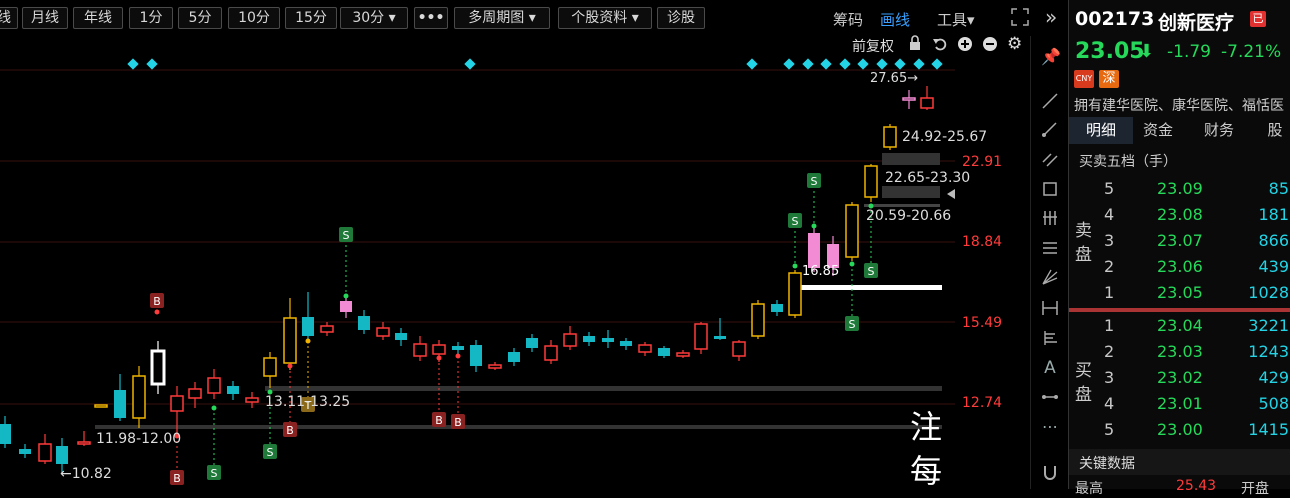 Image resolution: width=1290 pixels, height=498 pixels. I want to click on more-tools-icon: ⋯, so click(1050, 427).